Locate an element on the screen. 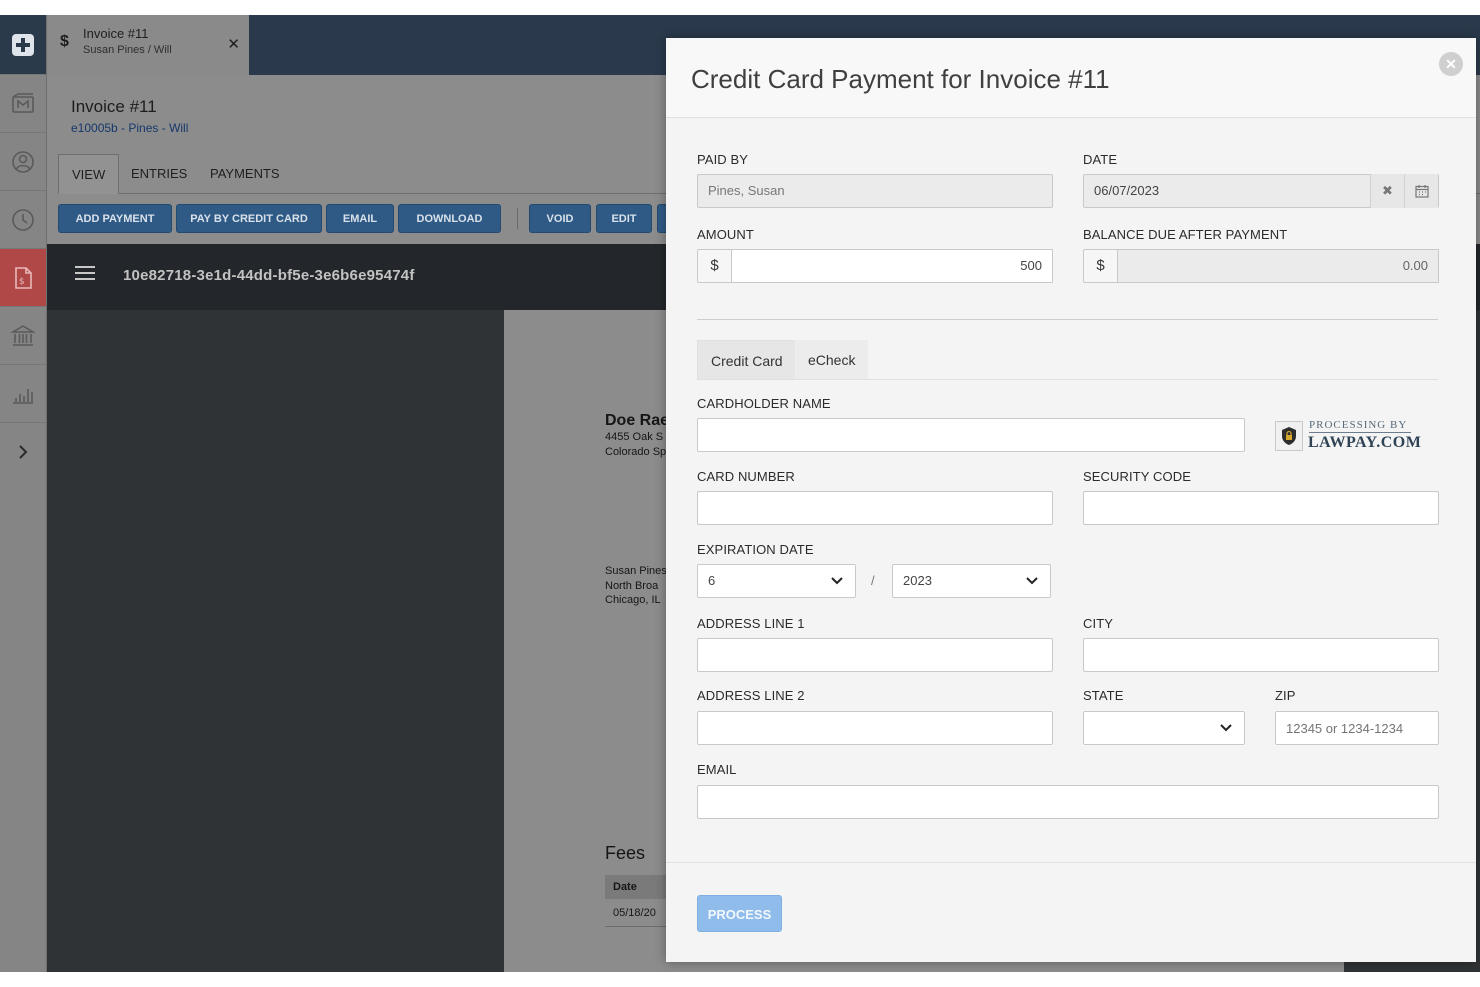 This screenshot has width=1480, height=987. balance-due-field: 0.00 is located at coordinates (1278, 266).